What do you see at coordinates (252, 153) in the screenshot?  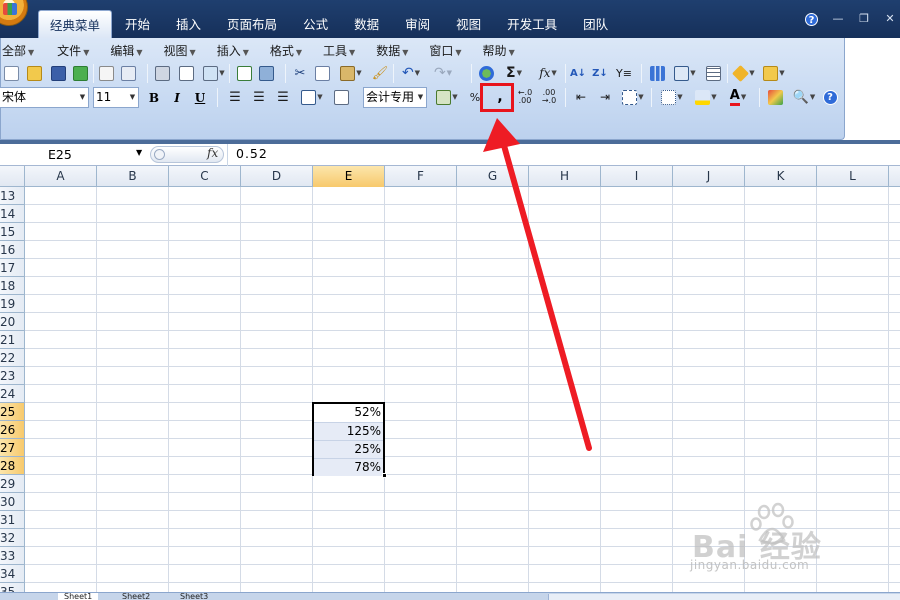 I see `formula-input: 0.52` at bounding box center [252, 153].